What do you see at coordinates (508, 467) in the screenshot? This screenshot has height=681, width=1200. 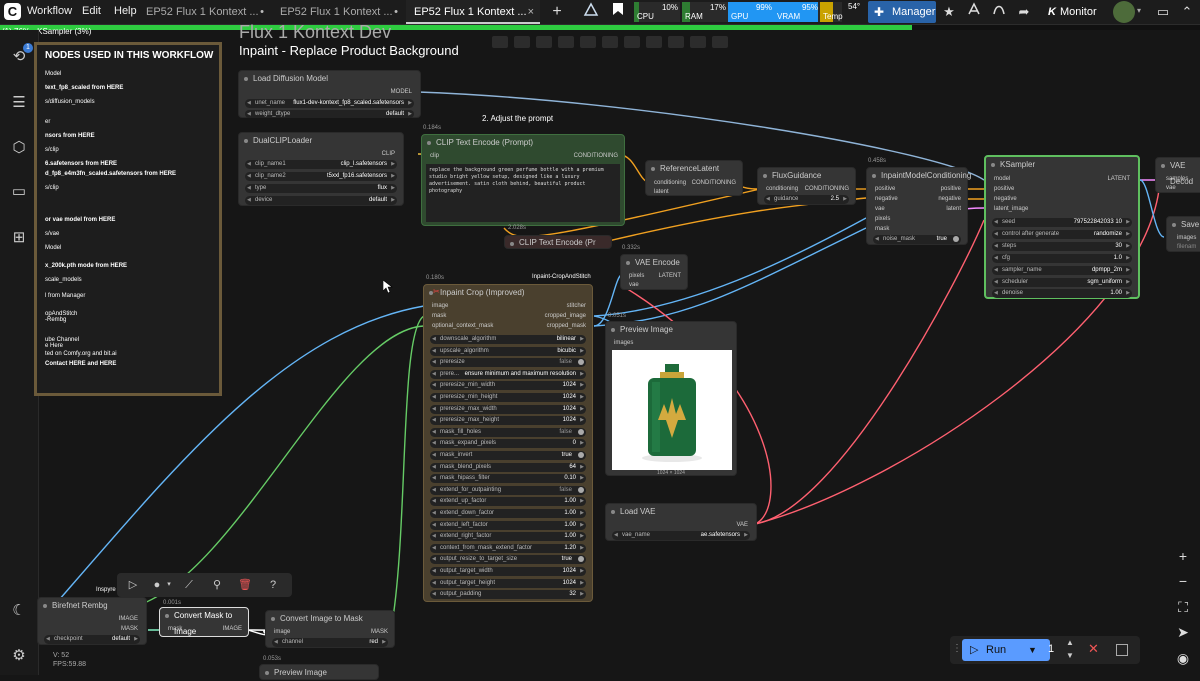 I see `widget-mask-blend-pixels: mask_blend_pixels 64` at bounding box center [508, 467].